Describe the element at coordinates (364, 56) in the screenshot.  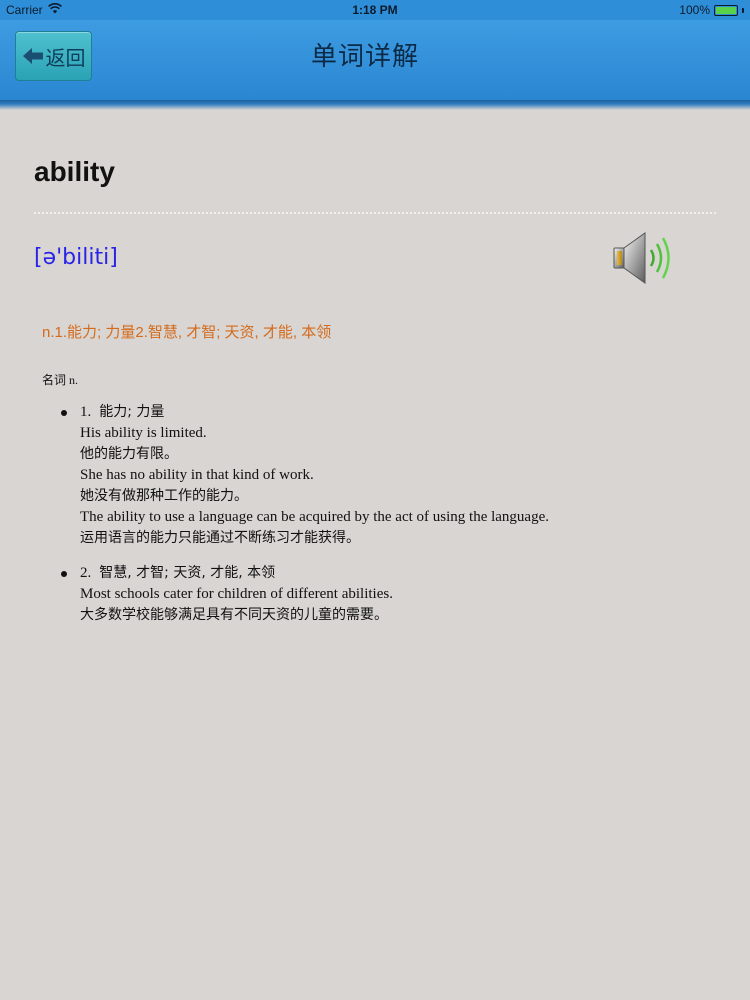
I see `page-title: 单词详解` at that location.